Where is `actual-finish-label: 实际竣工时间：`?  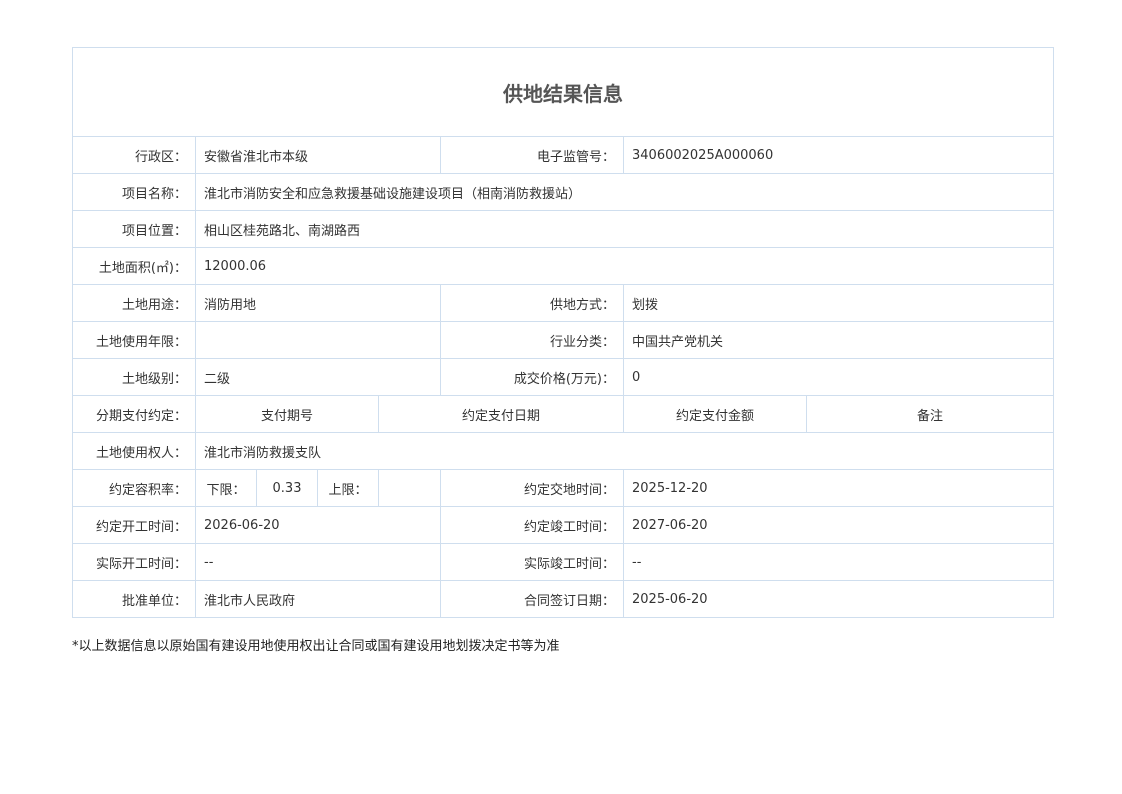 actual-finish-label: 实际竣工时间： is located at coordinates (532, 562).